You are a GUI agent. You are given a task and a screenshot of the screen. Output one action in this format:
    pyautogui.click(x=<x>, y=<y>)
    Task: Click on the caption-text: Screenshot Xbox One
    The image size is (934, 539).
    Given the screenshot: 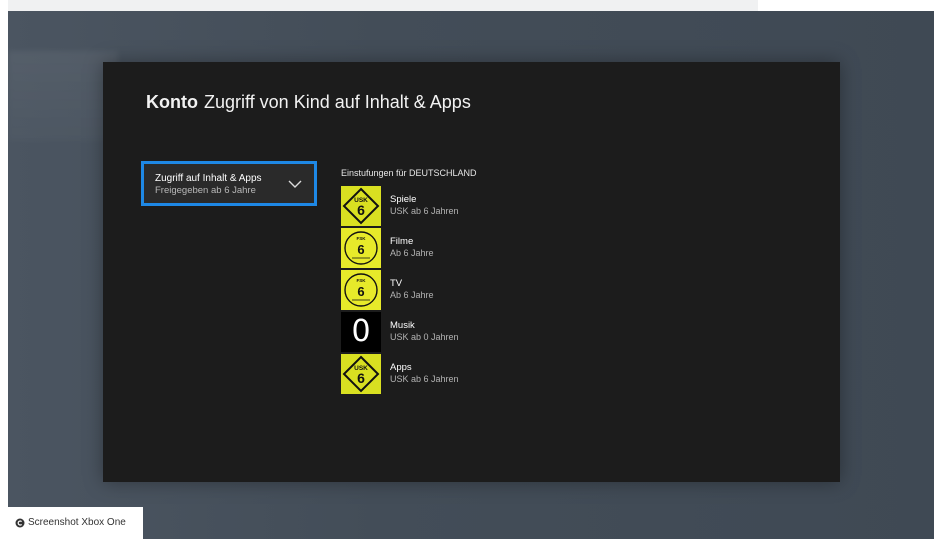 What is the action you would take?
    pyautogui.click(x=77, y=522)
    